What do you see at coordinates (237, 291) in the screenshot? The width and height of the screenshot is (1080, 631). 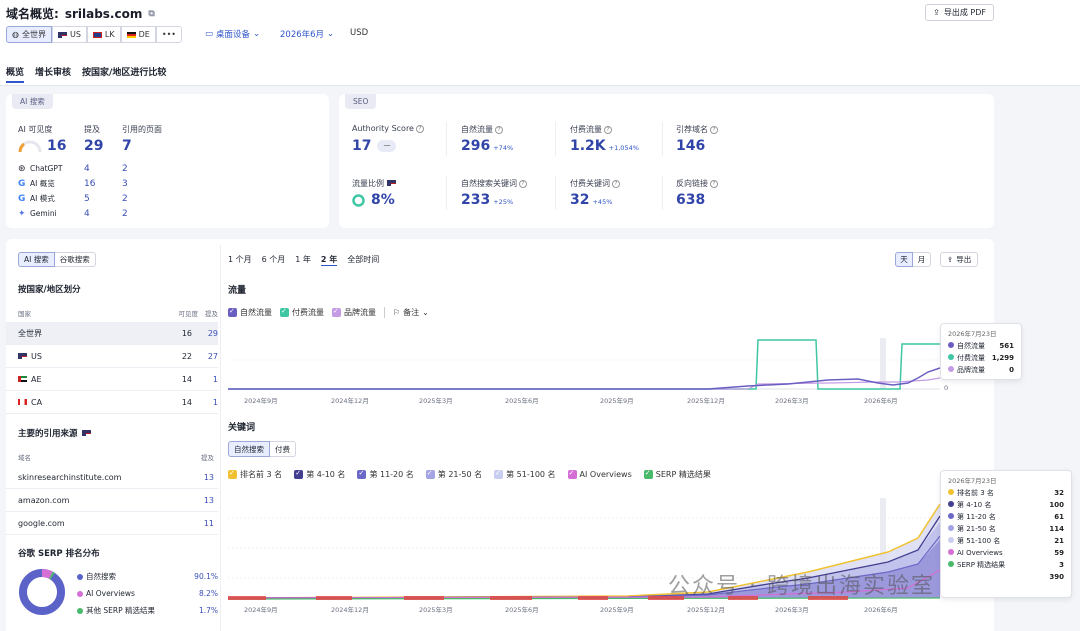 I see `traffic-title: 流量` at bounding box center [237, 291].